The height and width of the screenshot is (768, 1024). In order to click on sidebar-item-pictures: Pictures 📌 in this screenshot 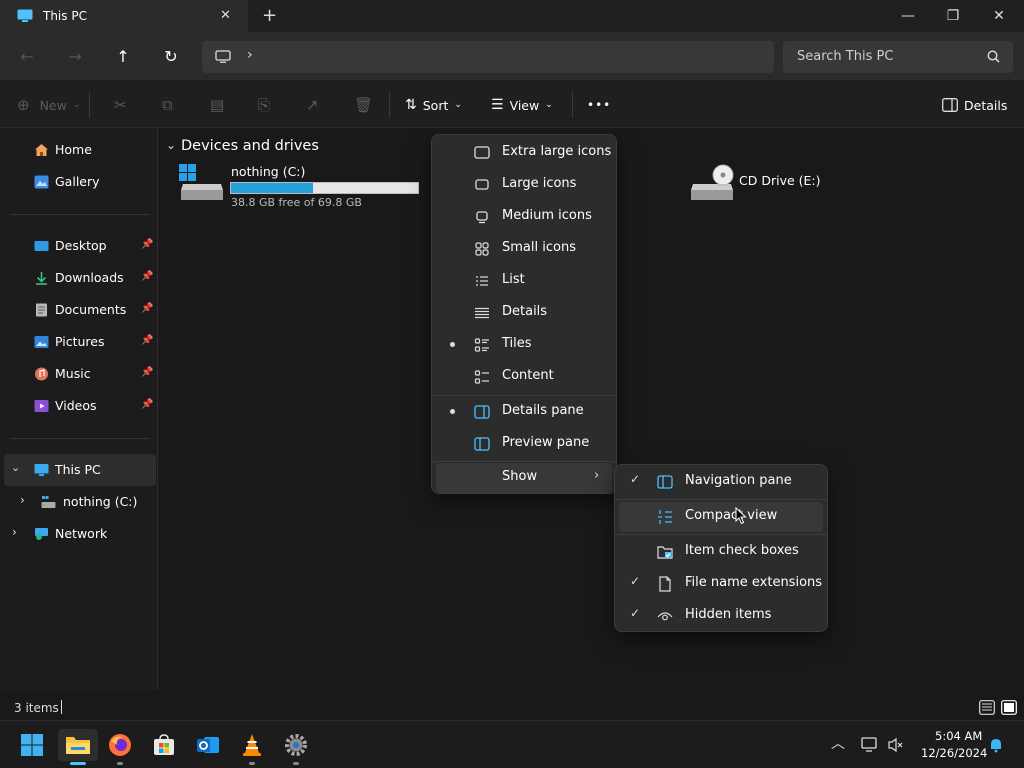, I will do `click(78, 342)`.